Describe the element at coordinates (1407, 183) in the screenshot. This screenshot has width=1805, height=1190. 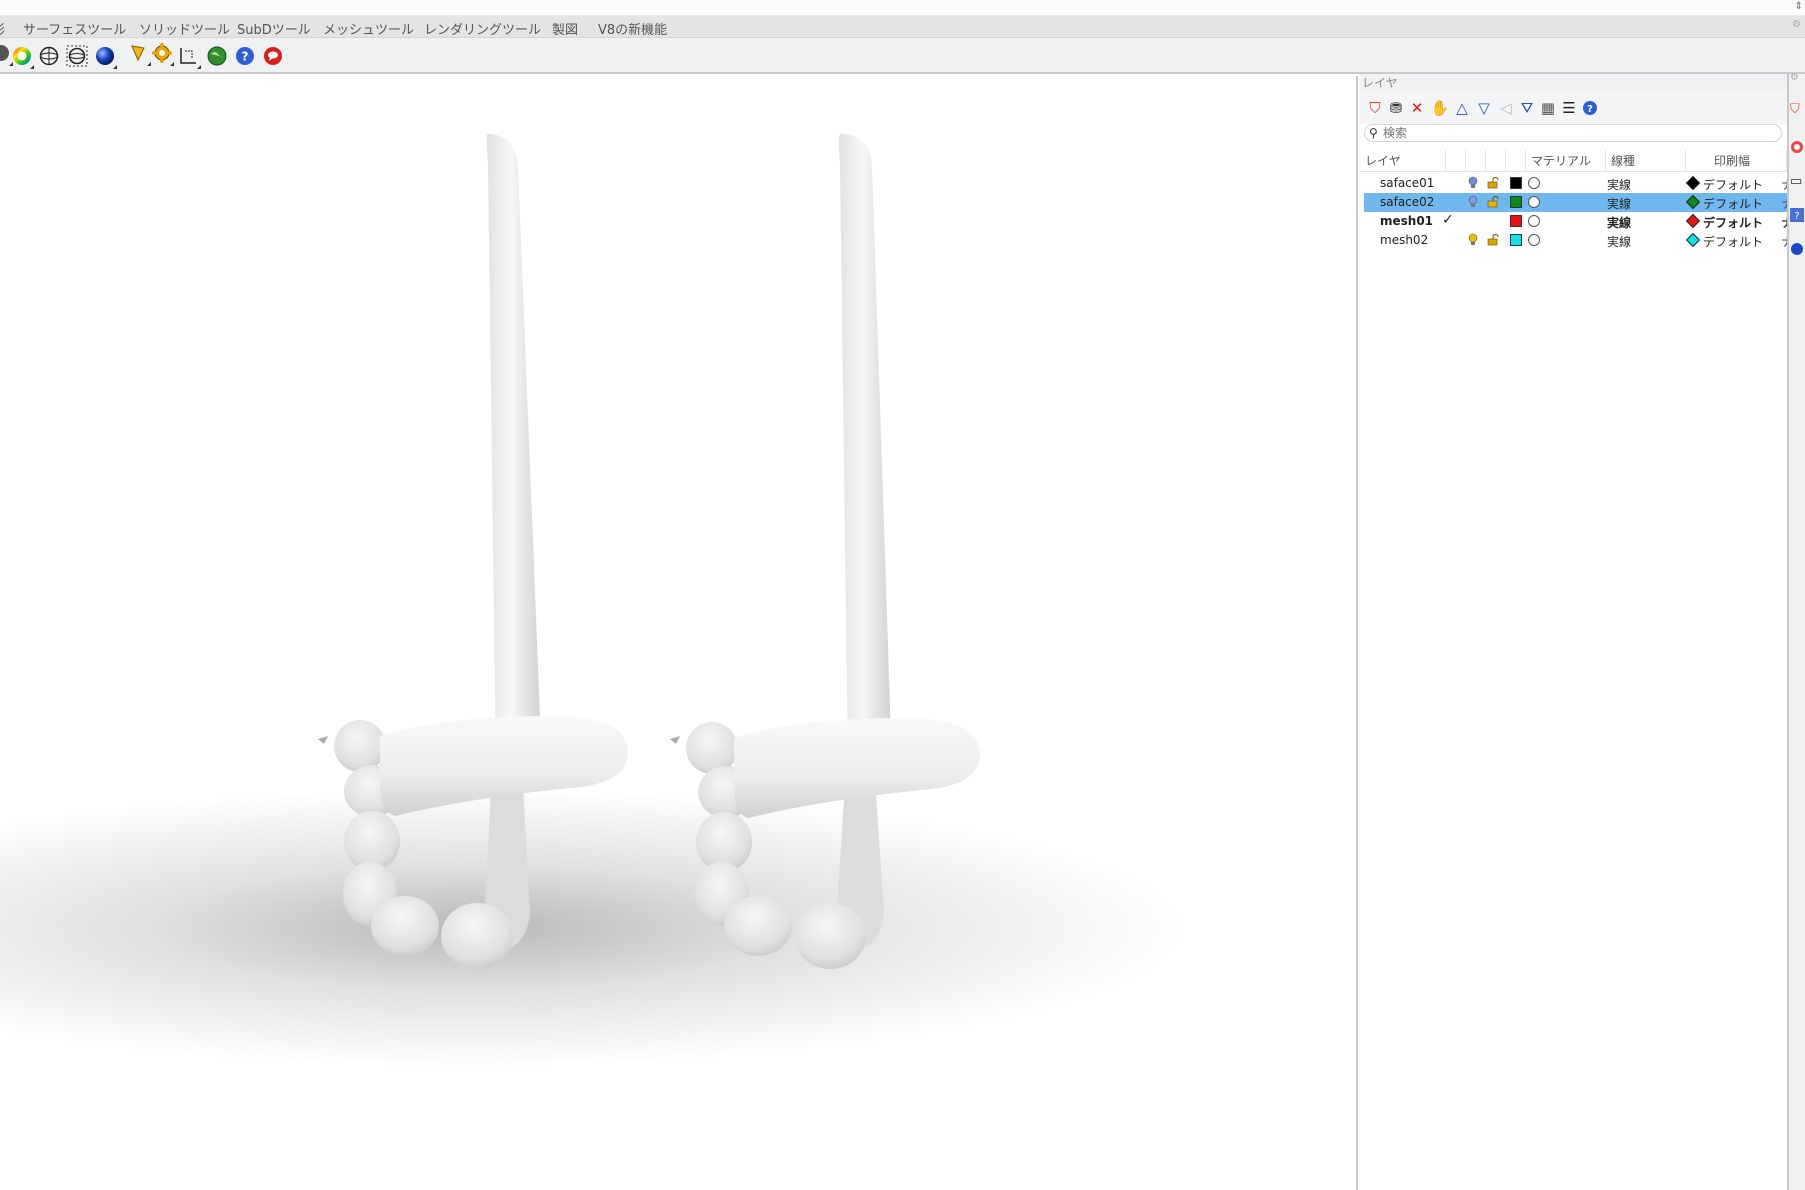
I see `layer-name: saface01` at that location.